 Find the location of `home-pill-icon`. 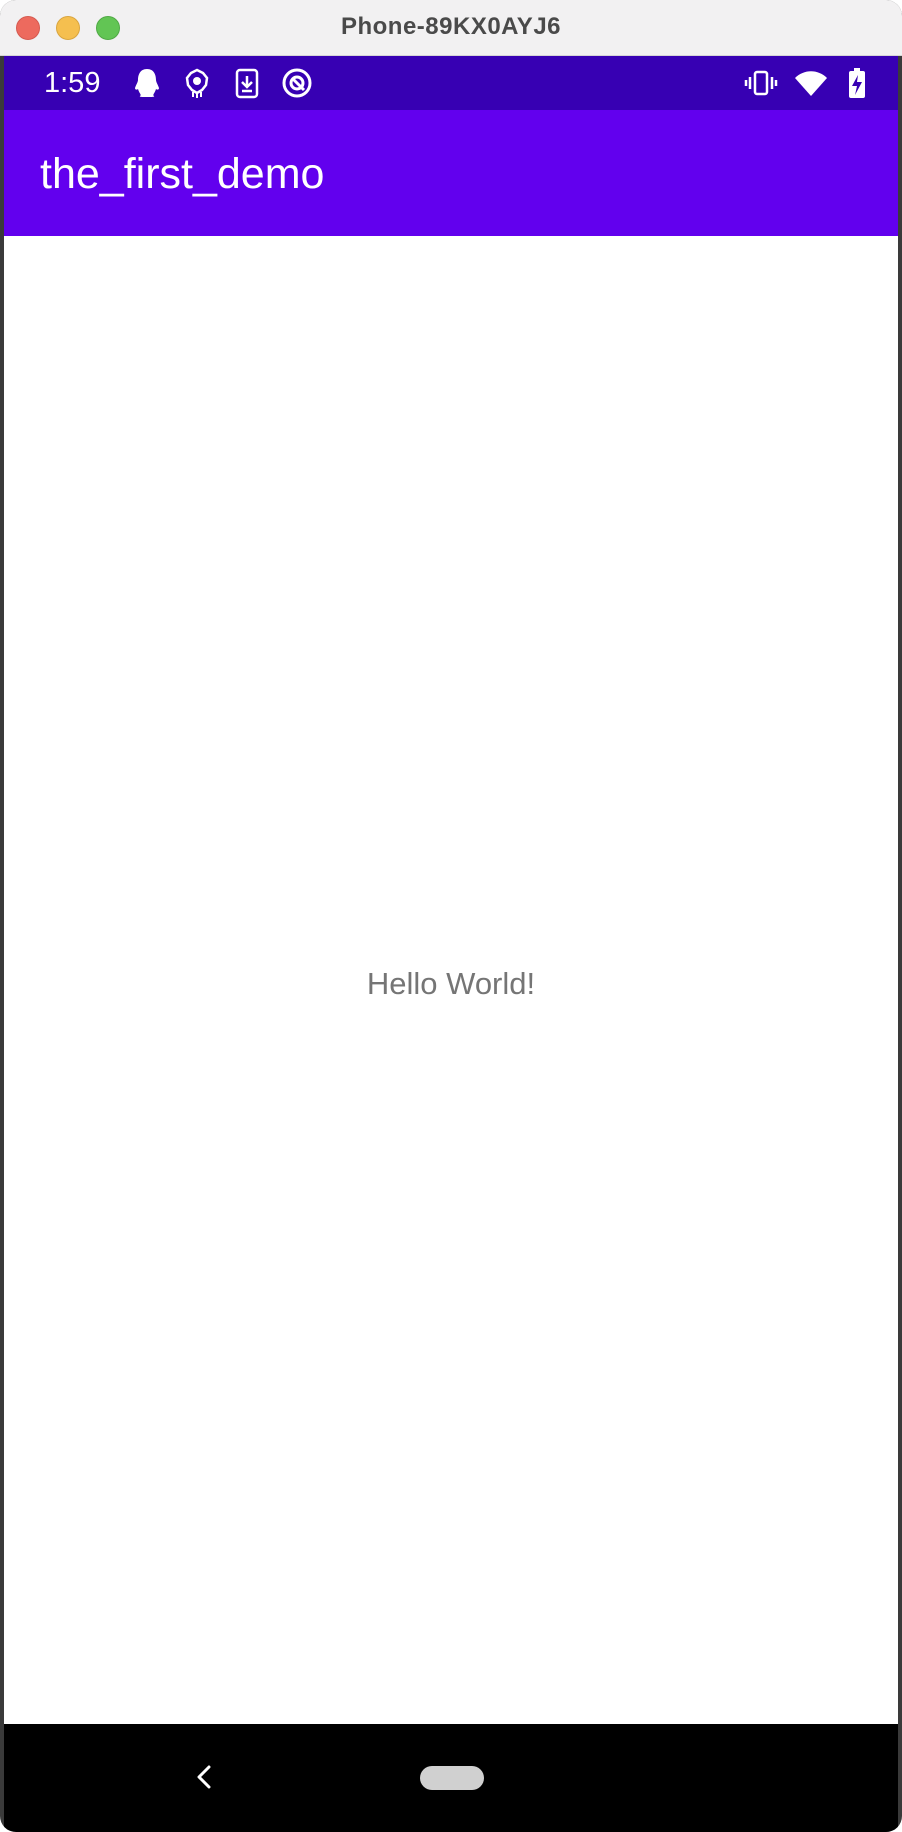

home-pill-icon is located at coordinates (452, 1778).